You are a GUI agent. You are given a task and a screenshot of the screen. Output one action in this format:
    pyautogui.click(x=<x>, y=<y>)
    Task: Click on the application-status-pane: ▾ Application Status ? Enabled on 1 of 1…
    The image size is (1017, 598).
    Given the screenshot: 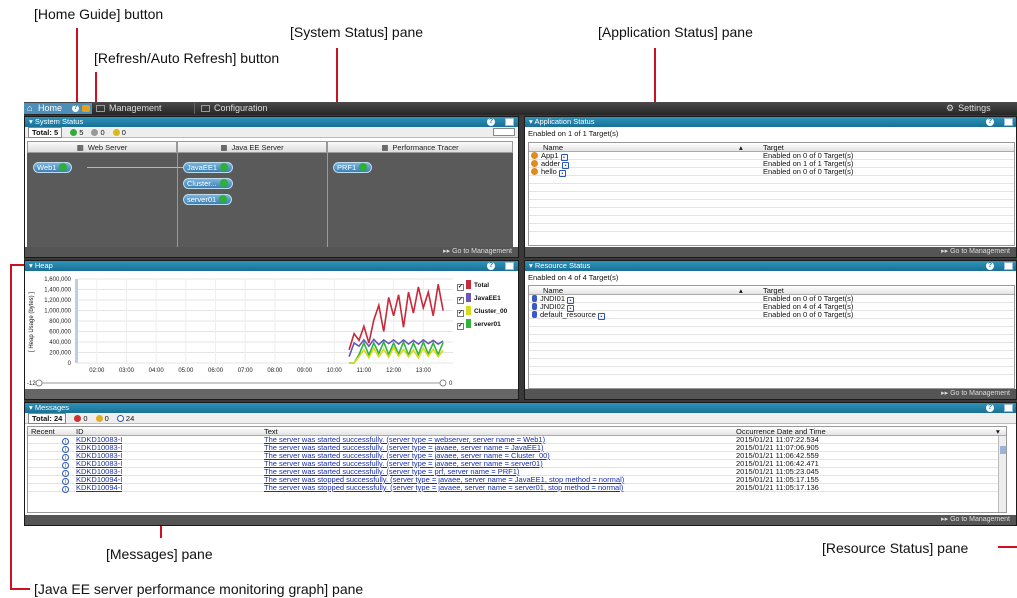 What is the action you would take?
    pyautogui.click(x=770, y=187)
    